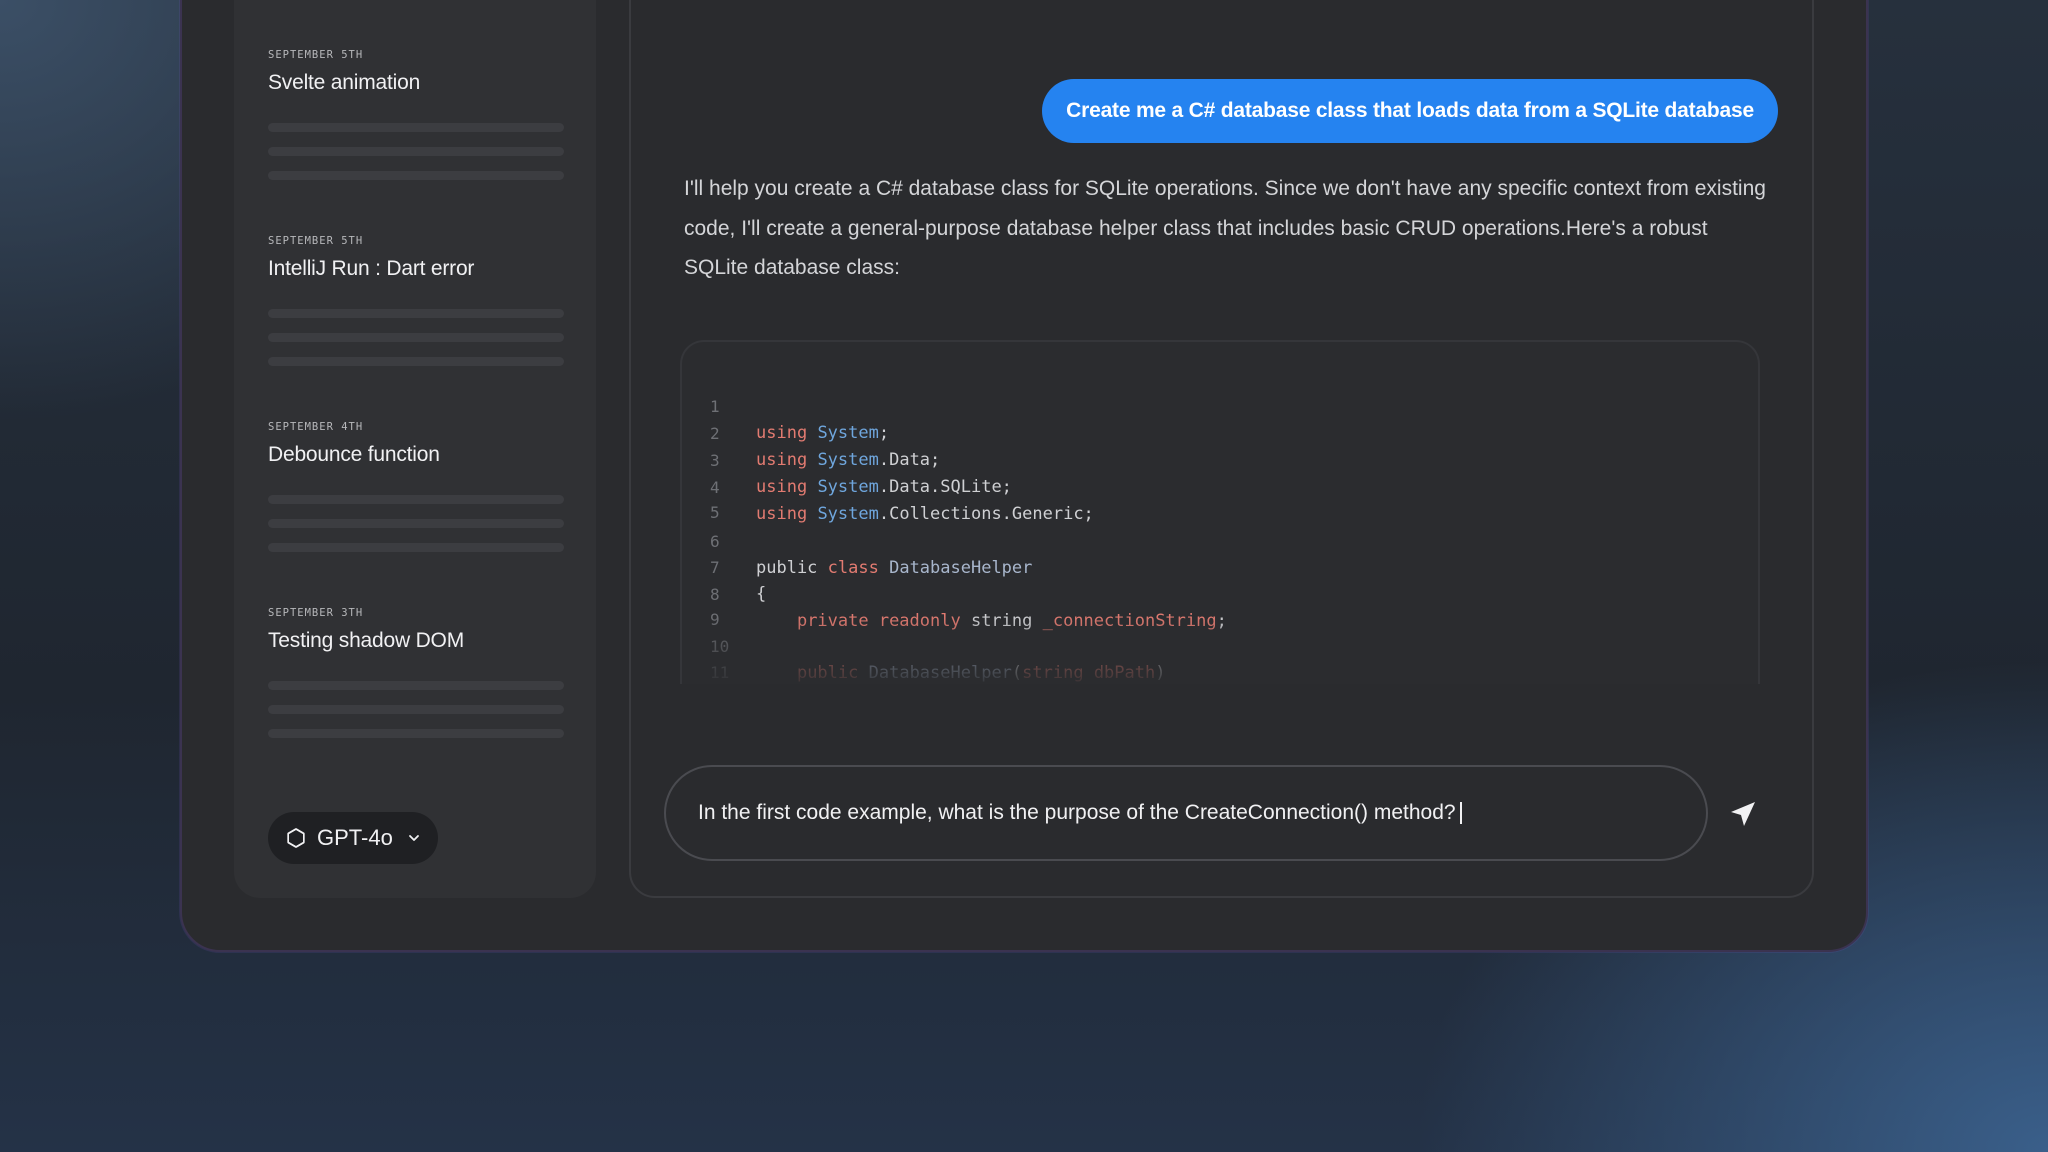 Image resolution: width=2048 pixels, height=1152 pixels. I want to click on send-icon, so click(1743, 814).